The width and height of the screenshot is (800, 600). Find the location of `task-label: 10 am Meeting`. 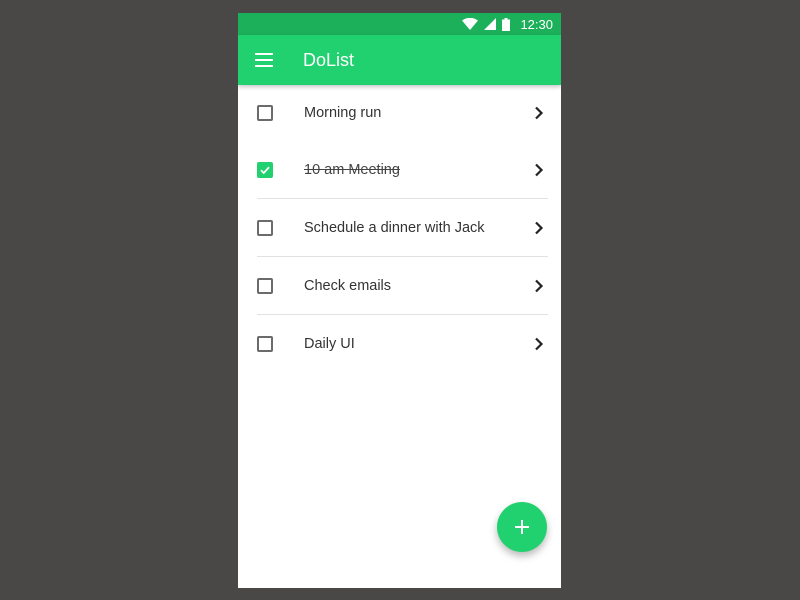

task-label: 10 am Meeting is located at coordinates (352, 170).